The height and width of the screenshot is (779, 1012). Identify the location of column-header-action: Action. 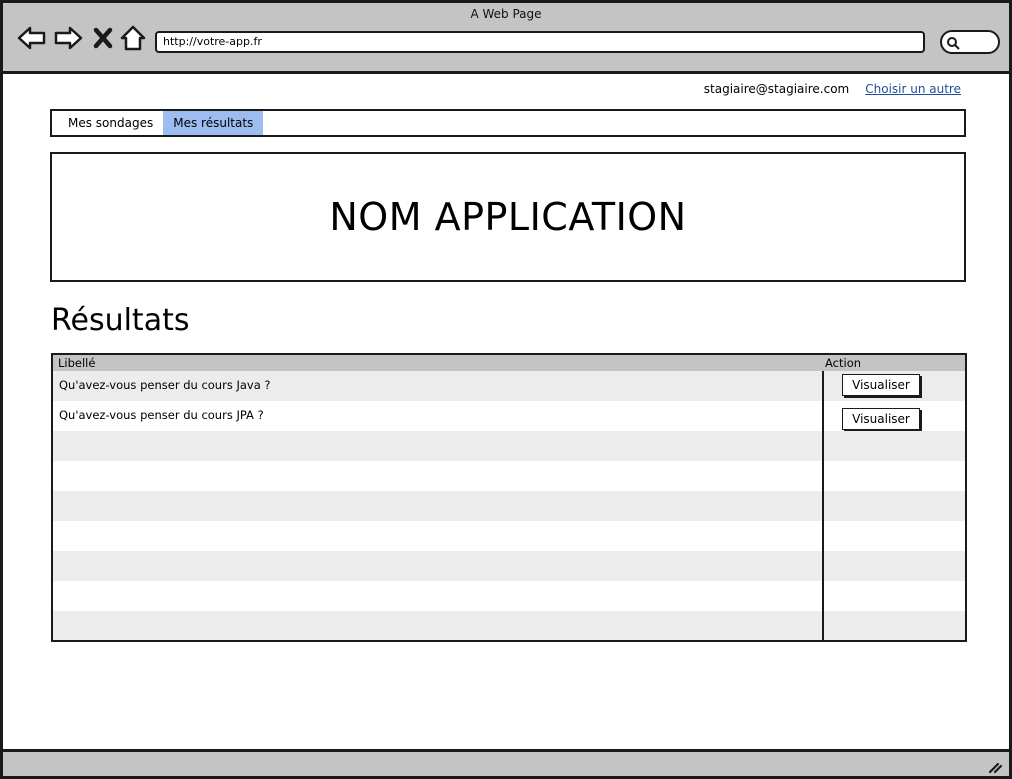
(843, 363).